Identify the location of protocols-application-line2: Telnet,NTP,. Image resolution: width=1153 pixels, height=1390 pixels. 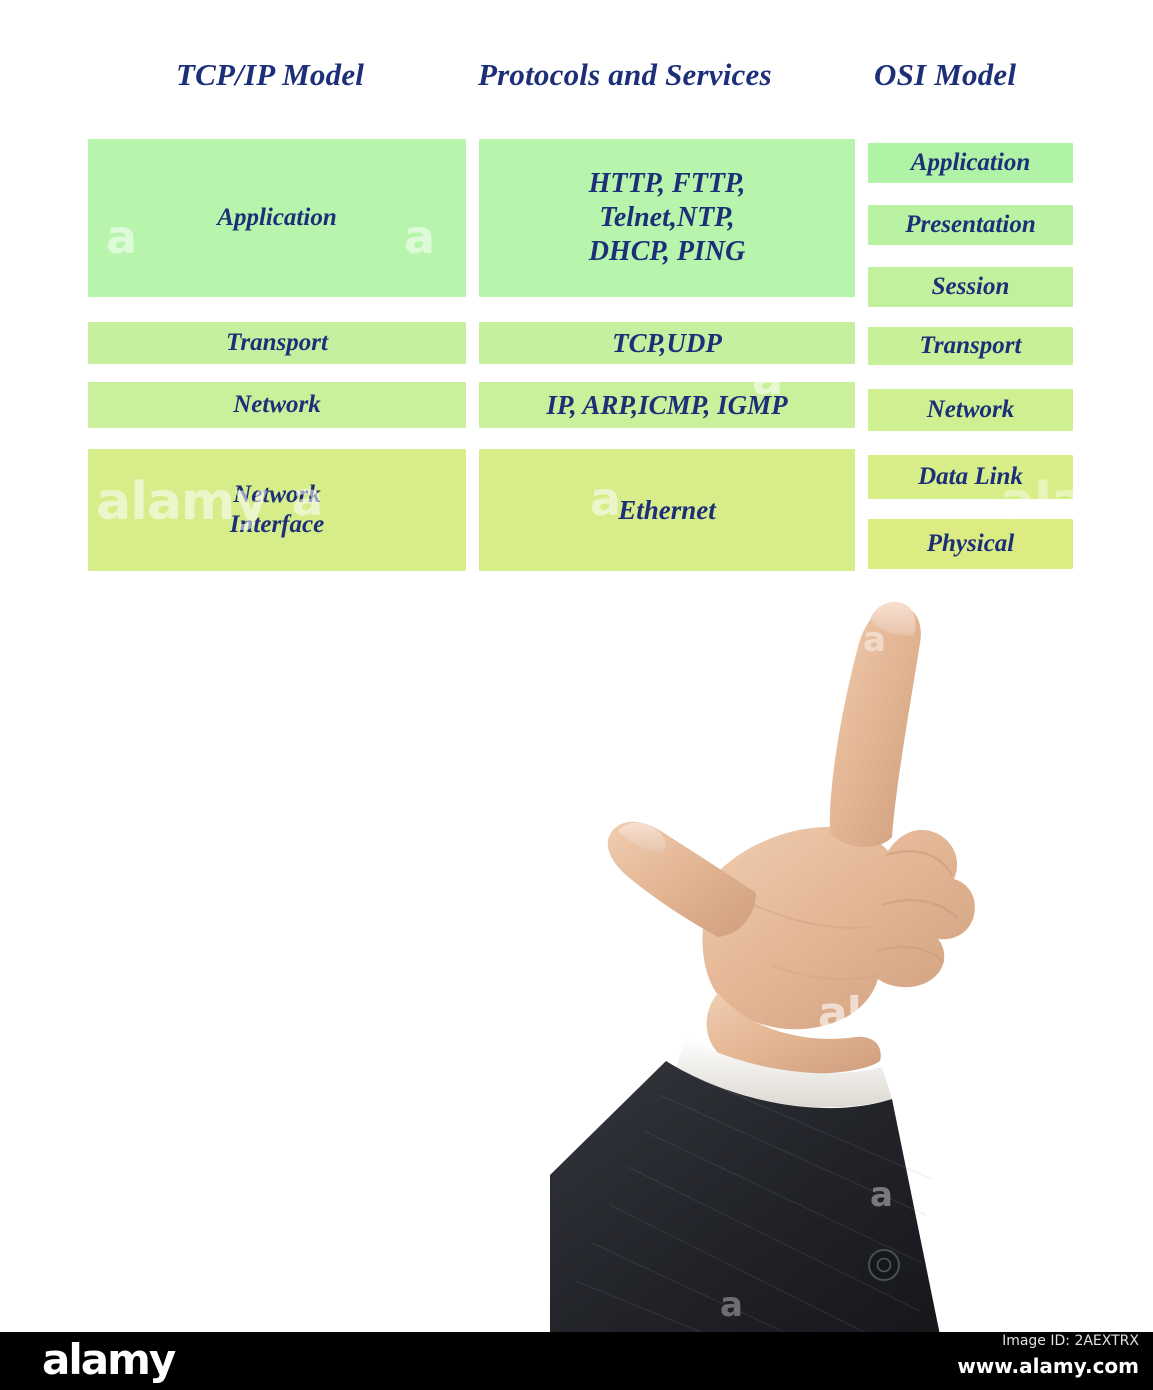
(667, 217).